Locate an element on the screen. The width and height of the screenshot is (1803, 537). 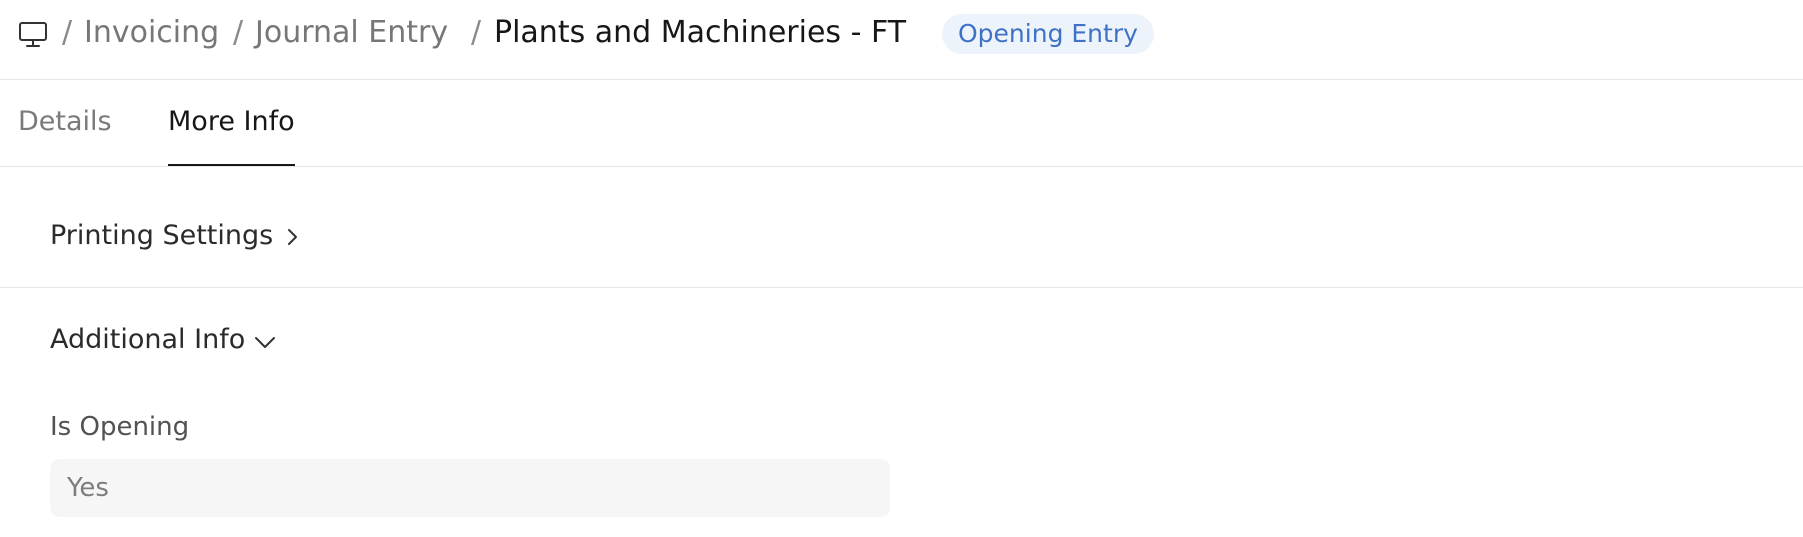
additional-info-header: Additional Info is located at coordinates (147, 340).